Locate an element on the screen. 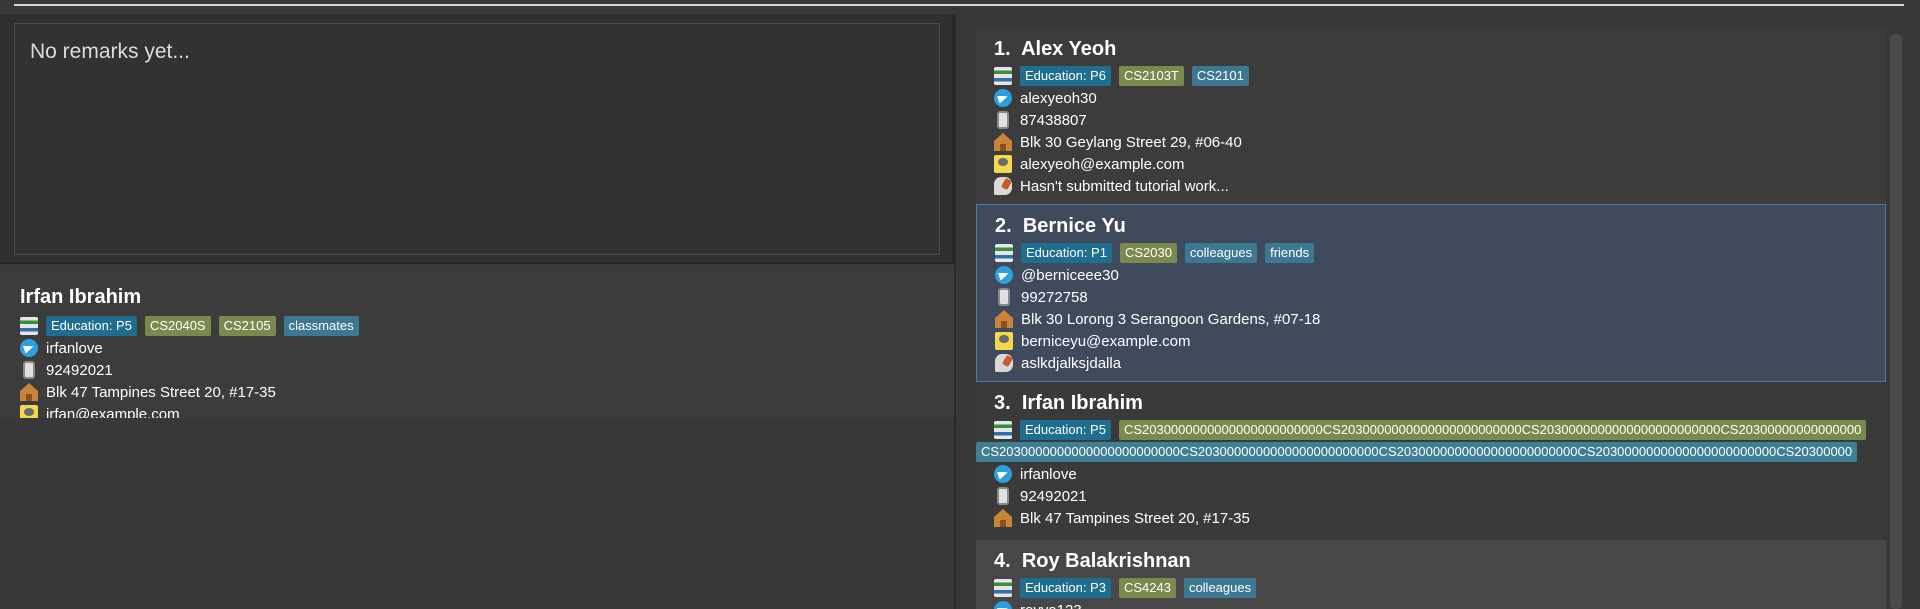 The width and height of the screenshot is (1920, 609). person-telegram: @berniceee30 is located at coordinates (1057, 275).